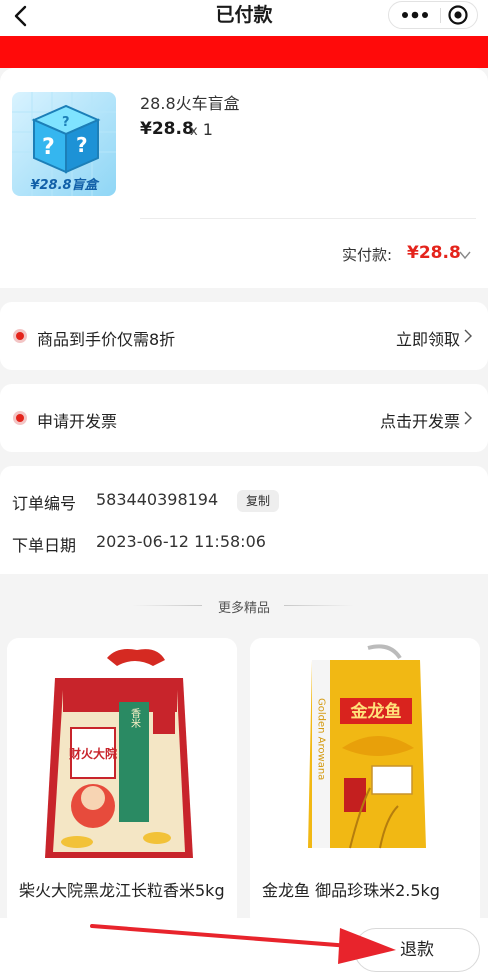 The height and width of the screenshot is (972, 488). What do you see at coordinates (244, 18) in the screenshot?
I see `top-nav-bar: 已付款` at bounding box center [244, 18].